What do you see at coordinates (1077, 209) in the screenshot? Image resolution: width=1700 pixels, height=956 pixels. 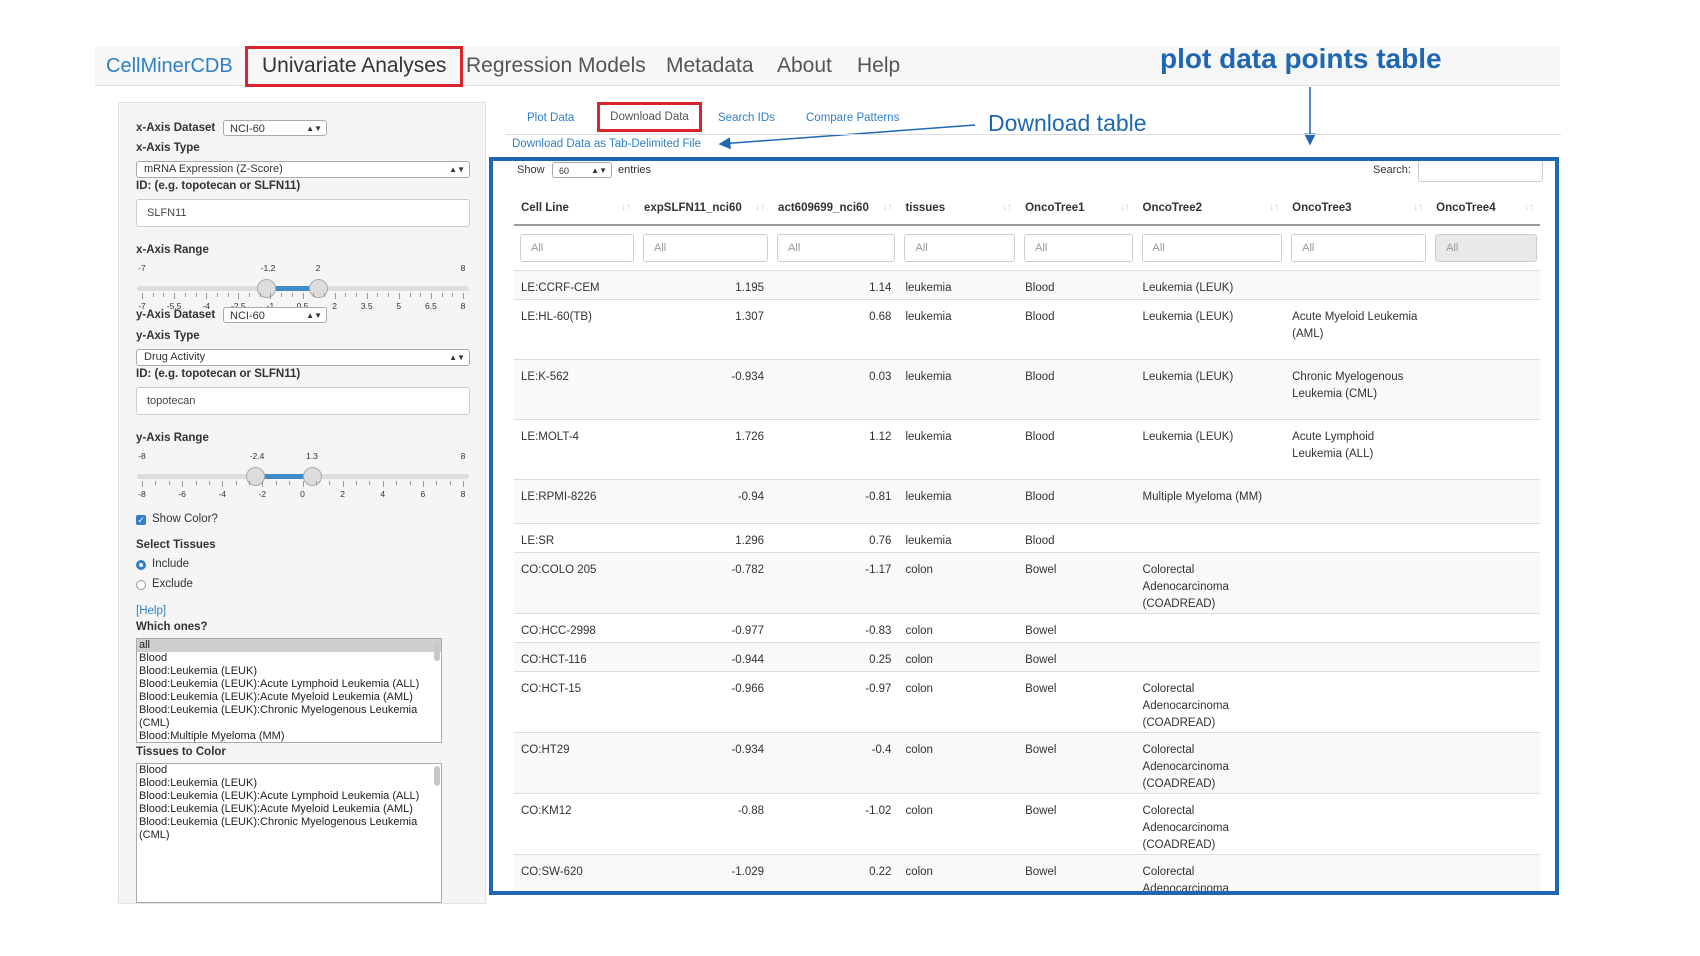 I see `column-header: OncoTree1 ↓↑` at bounding box center [1077, 209].